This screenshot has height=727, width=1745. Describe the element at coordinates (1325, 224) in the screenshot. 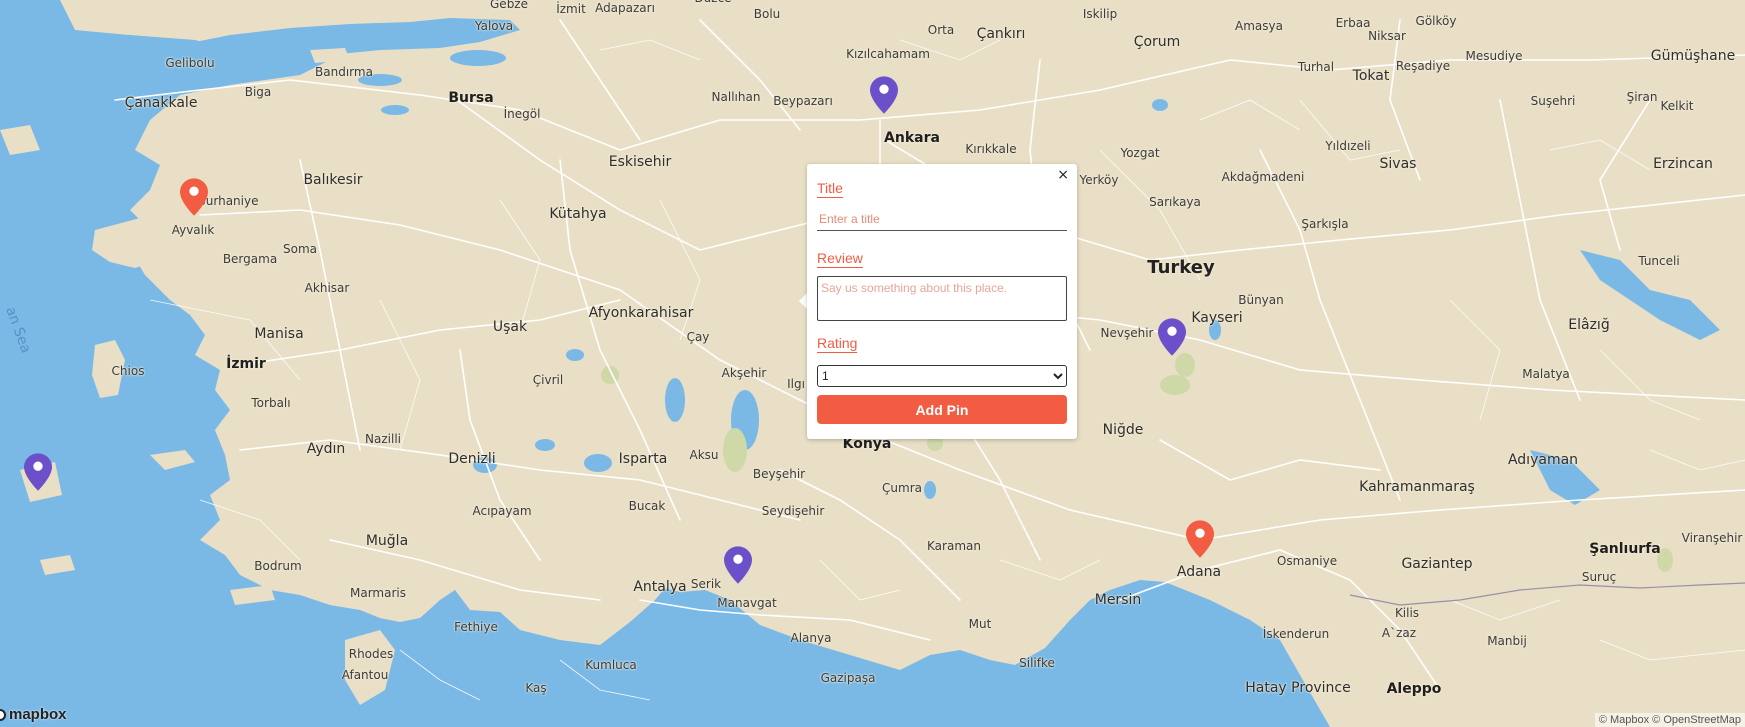

I see `place-label-sarkisla: Şarkışla` at that location.